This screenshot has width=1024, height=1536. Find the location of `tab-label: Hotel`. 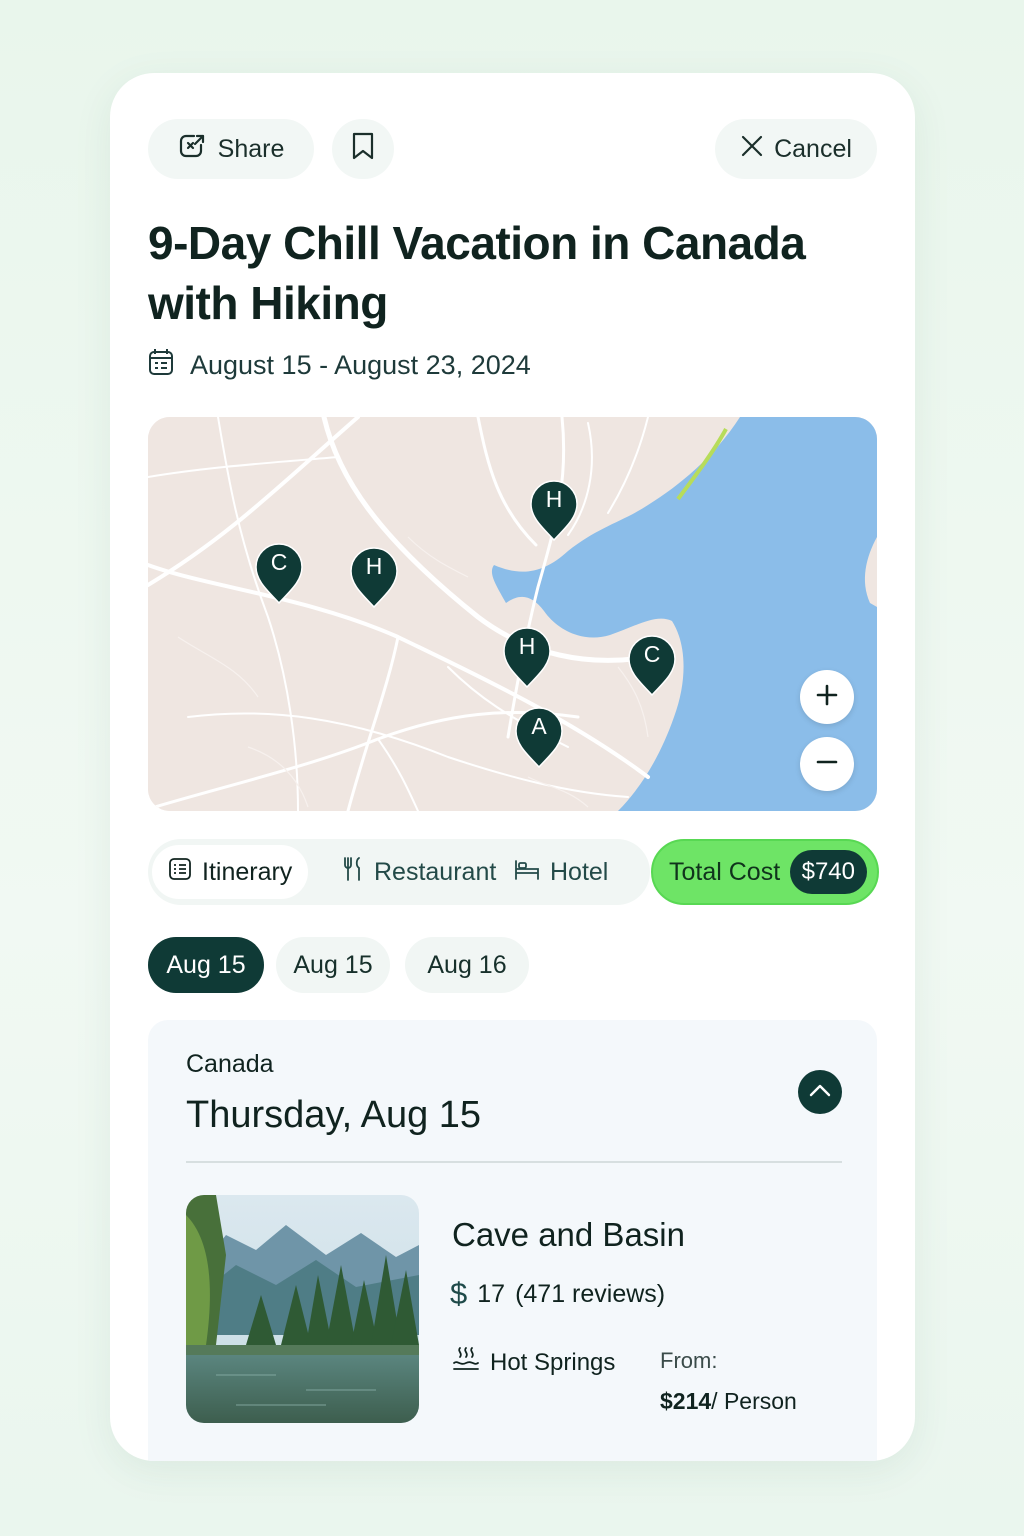

tab-label: Hotel is located at coordinates (579, 871).